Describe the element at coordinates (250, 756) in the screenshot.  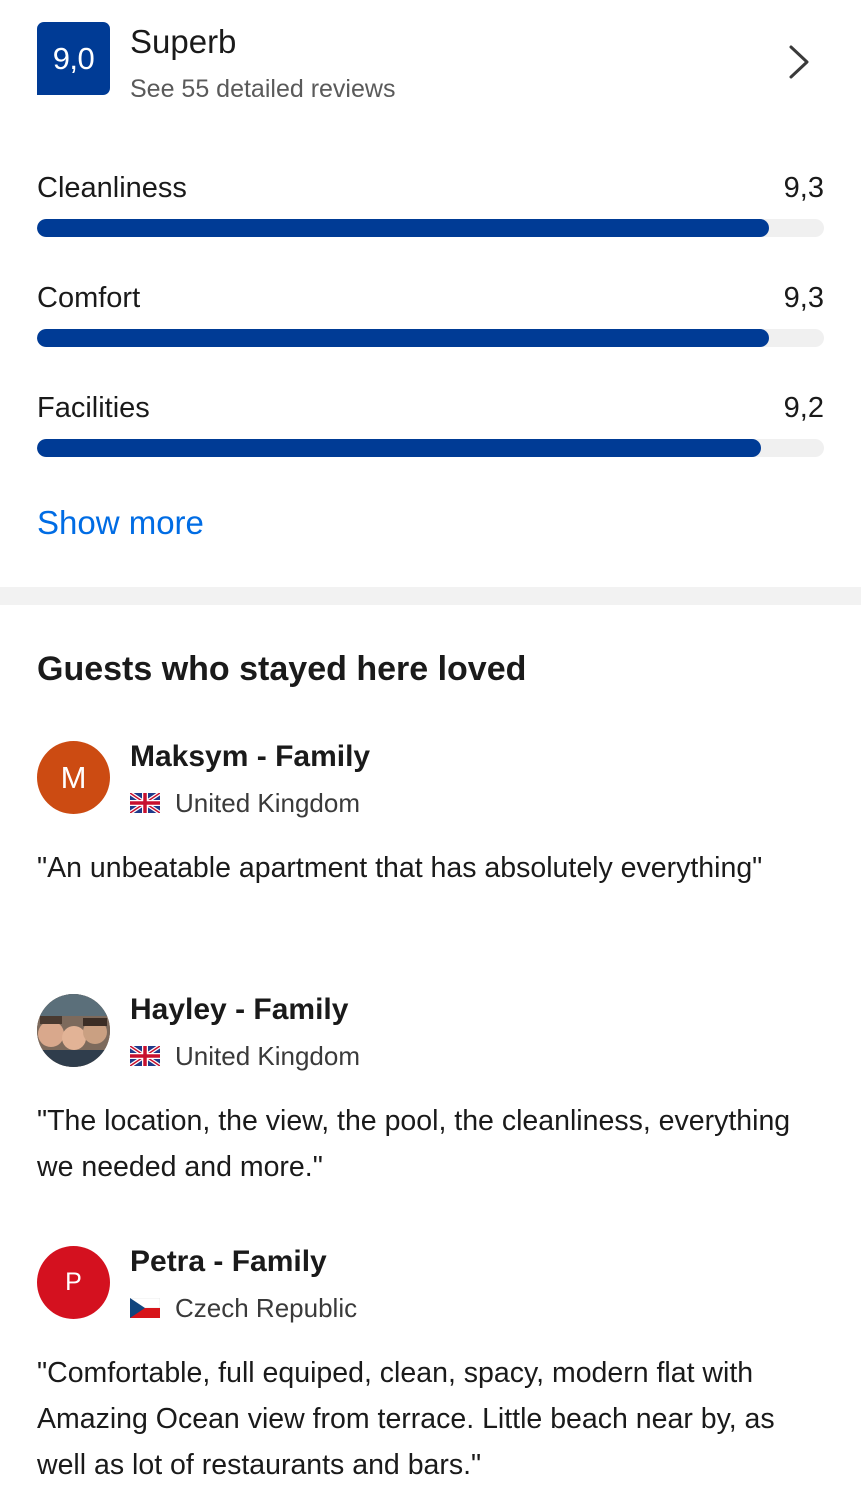
I see `reviewer-name: Maksym - Family` at that location.